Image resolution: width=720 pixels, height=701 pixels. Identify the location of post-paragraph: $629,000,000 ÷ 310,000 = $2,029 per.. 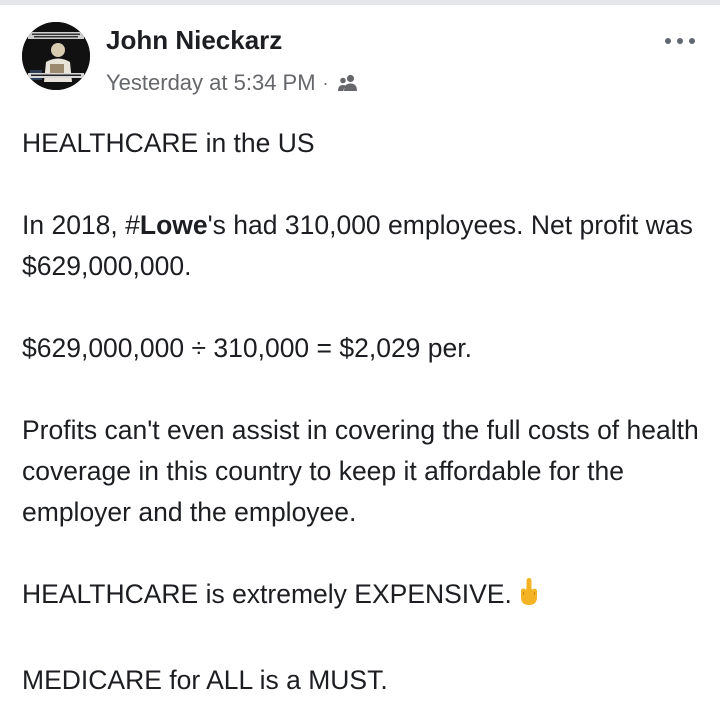
(247, 348).